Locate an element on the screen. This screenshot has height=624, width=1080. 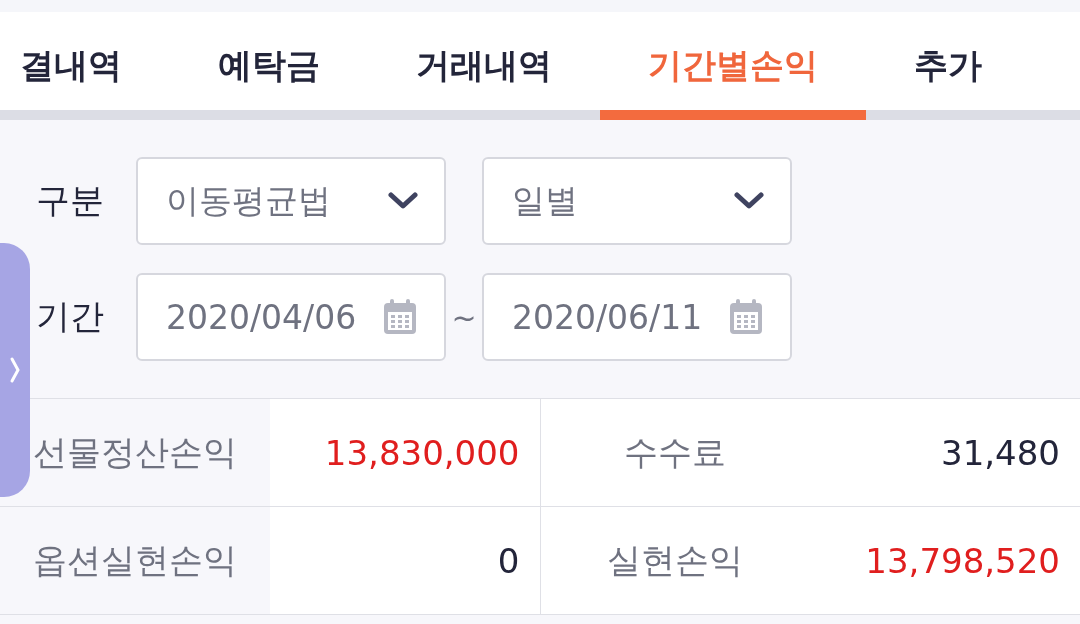
chevron-right-icon is located at coordinates (15, 370).